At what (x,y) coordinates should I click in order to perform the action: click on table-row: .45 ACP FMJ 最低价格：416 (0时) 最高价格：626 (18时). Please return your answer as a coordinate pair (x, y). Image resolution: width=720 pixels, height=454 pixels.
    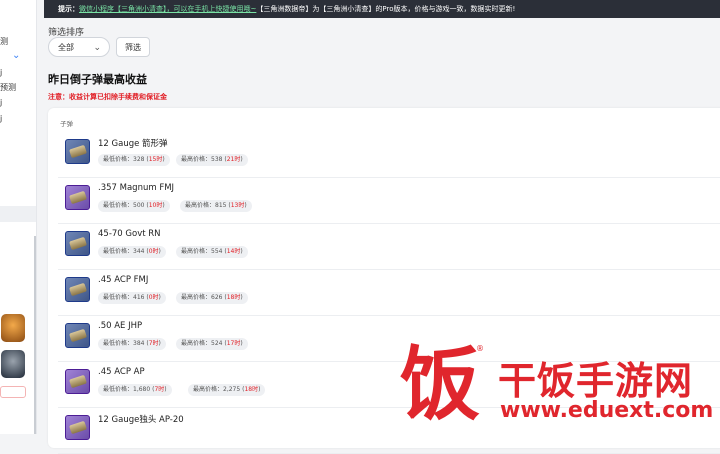
    Looking at the image, I should click on (389, 292).